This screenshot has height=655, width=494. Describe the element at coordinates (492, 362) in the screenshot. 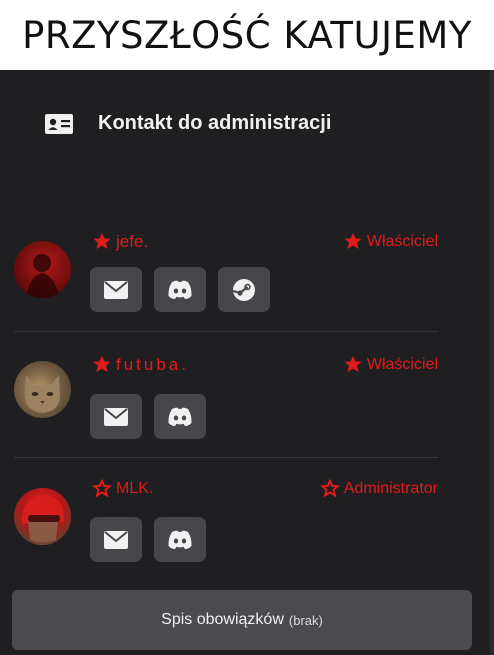

I see `scrollbar-track` at that location.